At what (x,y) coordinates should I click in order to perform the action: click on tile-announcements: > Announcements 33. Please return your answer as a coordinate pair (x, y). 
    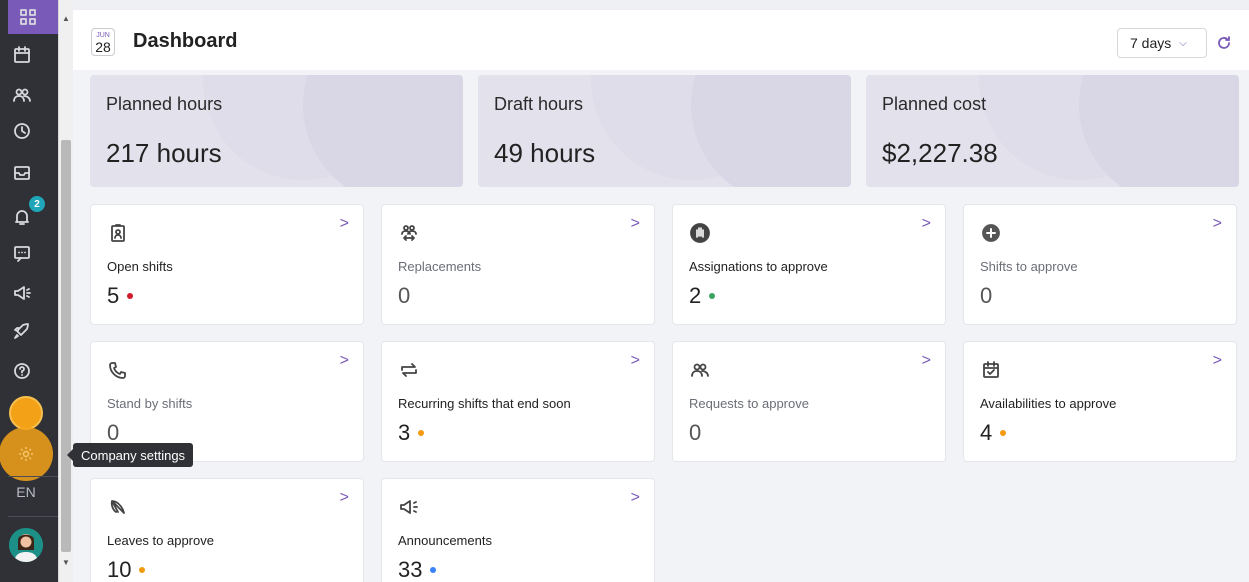
    Looking at the image, I should click on (518, 530).